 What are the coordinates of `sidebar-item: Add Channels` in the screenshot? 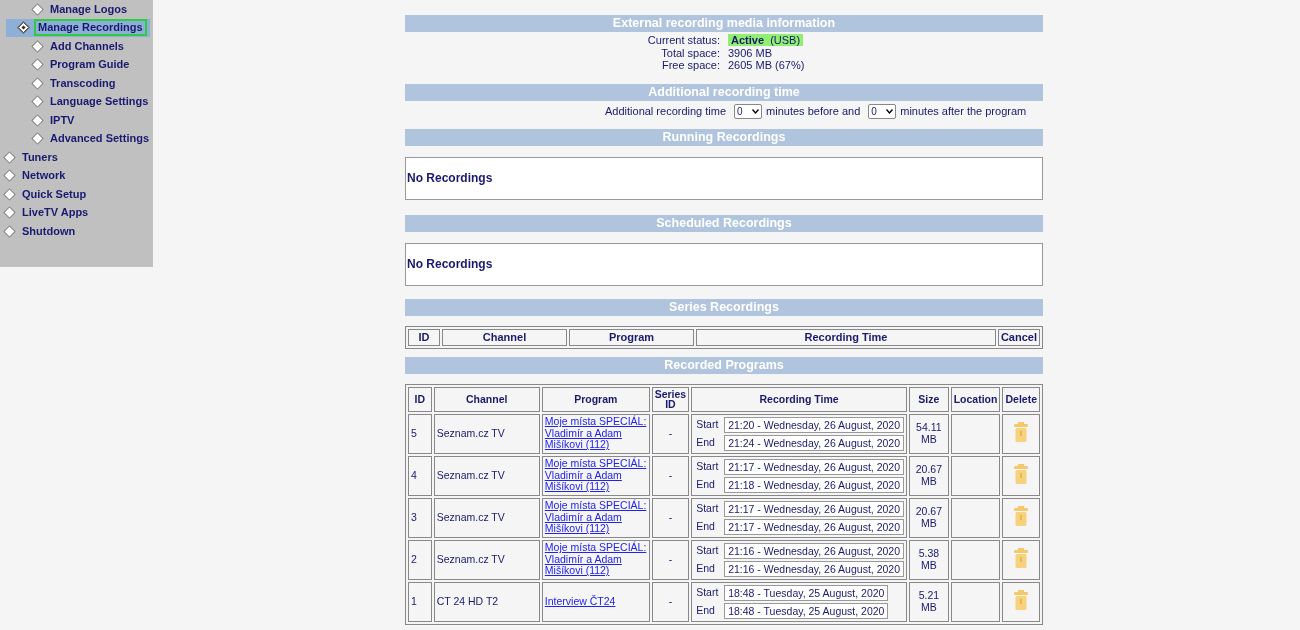 It's located at (87, 46).